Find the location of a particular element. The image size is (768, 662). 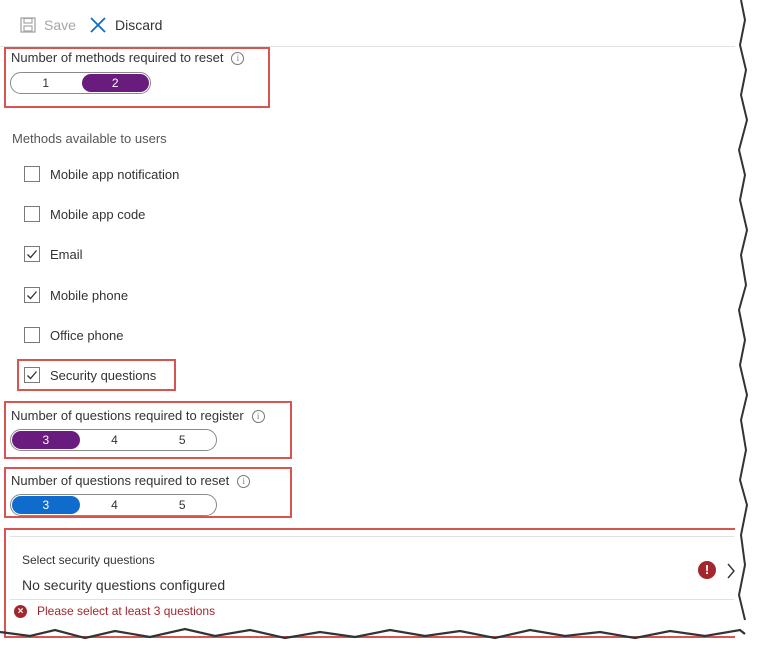

method-security-questions: Security questions is located at coordinates (90, 375).